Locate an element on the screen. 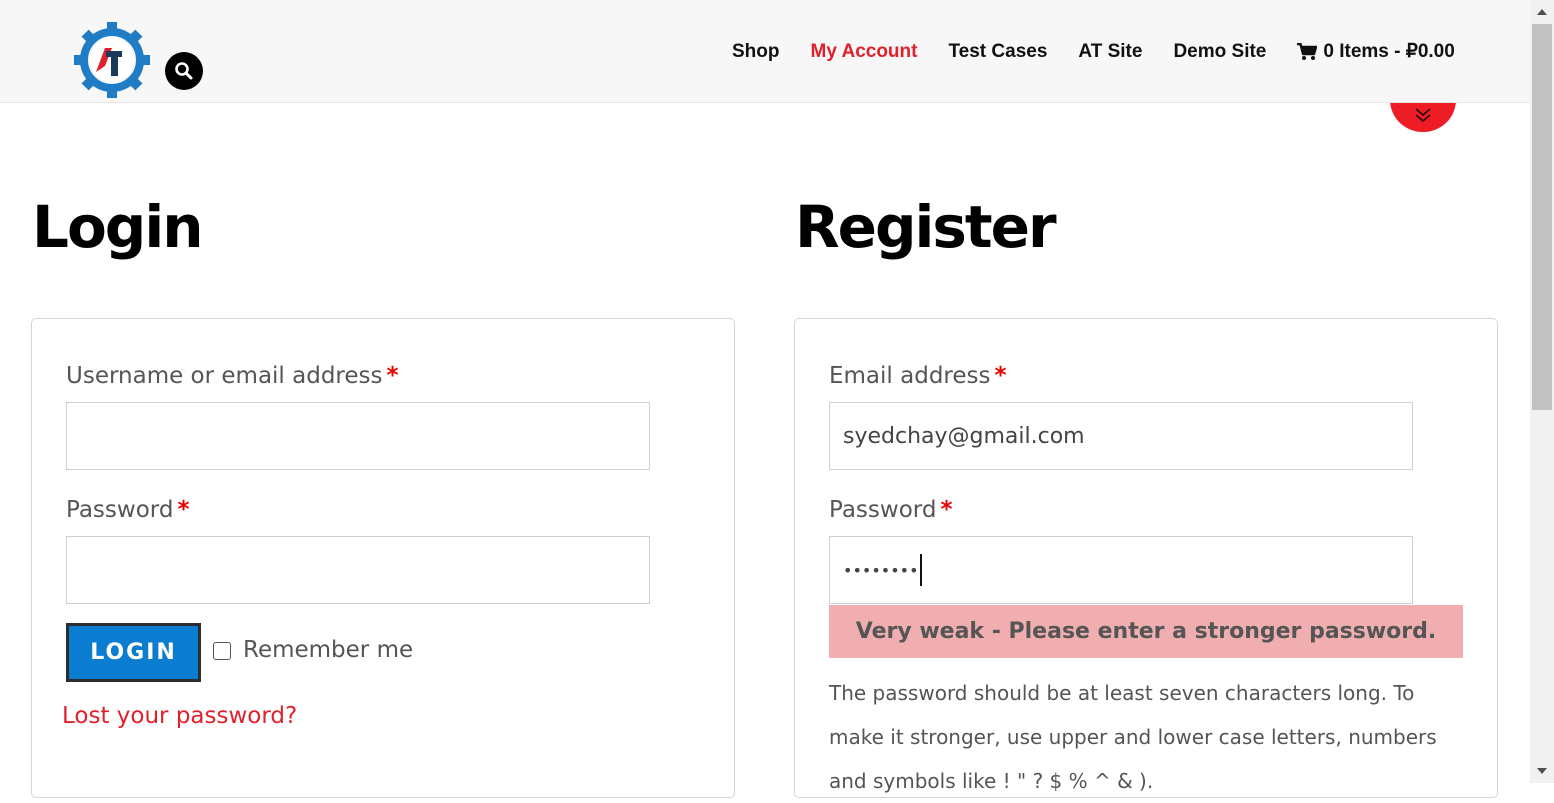 Image resolution: width=1554 pixels, height=803 pixels. register-password-label: Password * is located at coordinates (890, 510).